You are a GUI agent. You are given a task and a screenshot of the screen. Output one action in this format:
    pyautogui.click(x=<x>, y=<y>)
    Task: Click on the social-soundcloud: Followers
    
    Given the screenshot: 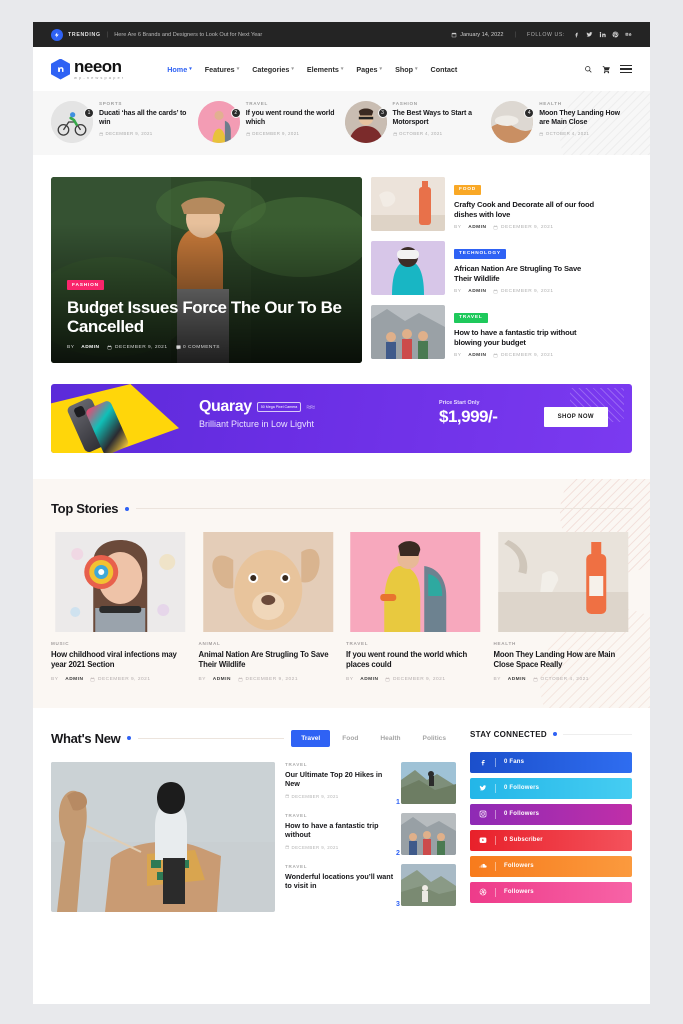 What is the action you would take?
    pyautogui.click(x=551, y=866)
    